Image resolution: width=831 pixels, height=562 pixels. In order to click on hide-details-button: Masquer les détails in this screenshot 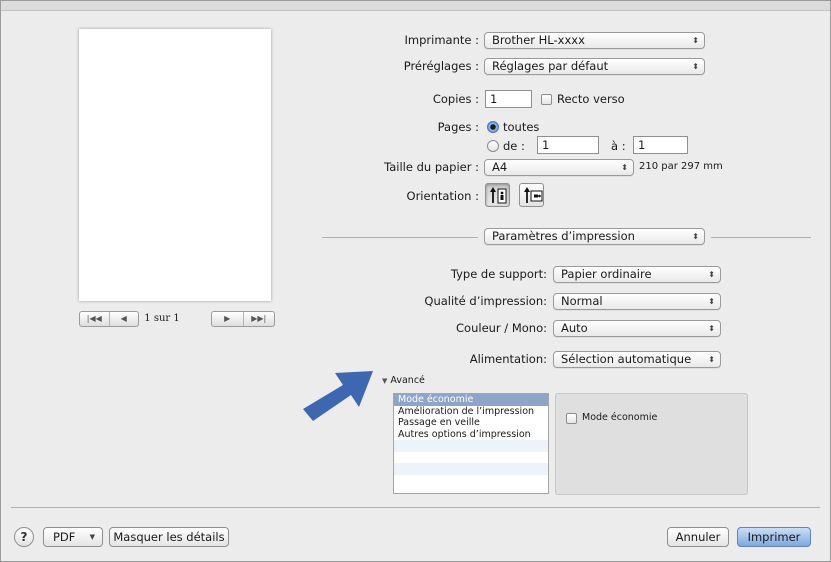, I will do `click(169, 537)`.